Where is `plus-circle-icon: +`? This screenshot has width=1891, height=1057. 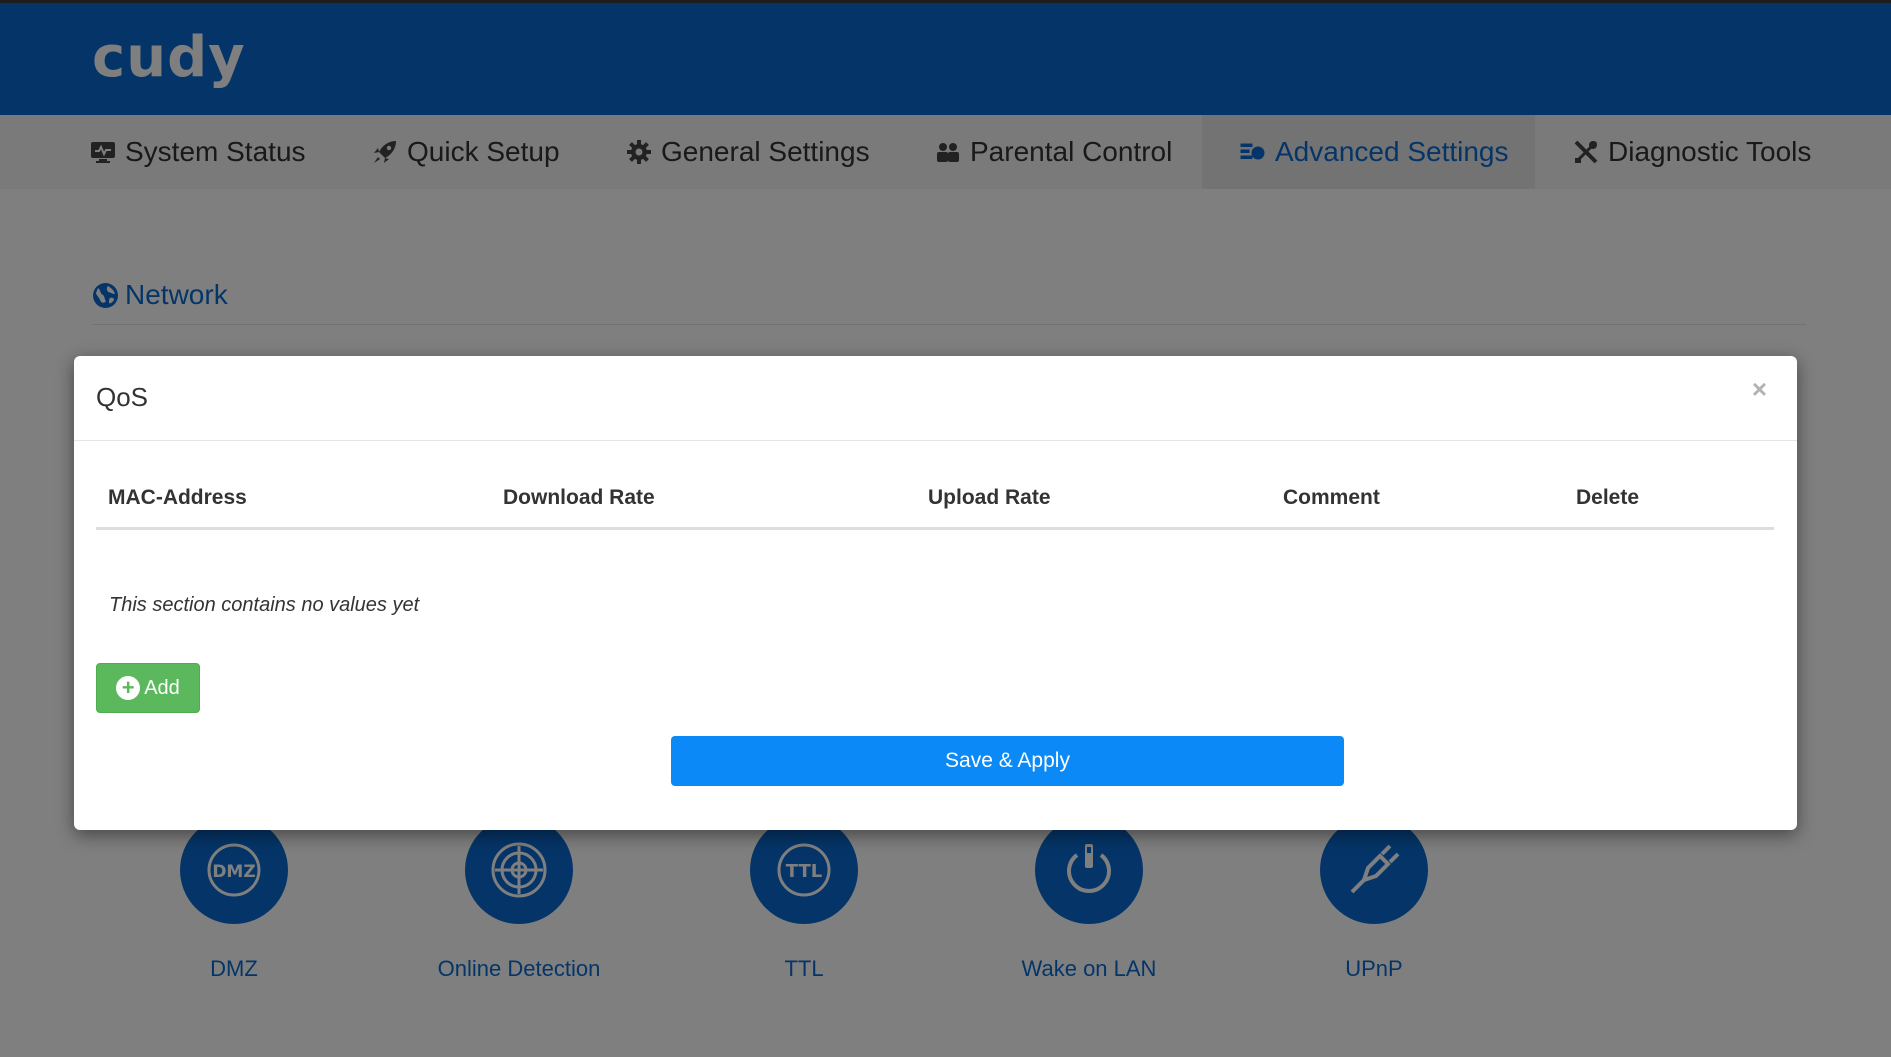 plus-circle-icon: + is located at coordinates (128, 688).